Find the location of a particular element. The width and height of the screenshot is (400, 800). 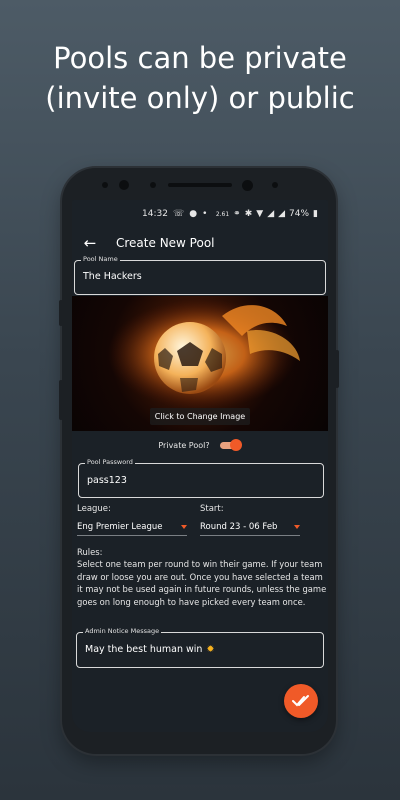

change-image-button: Click to Change Image is located at coordinates (200, 416).